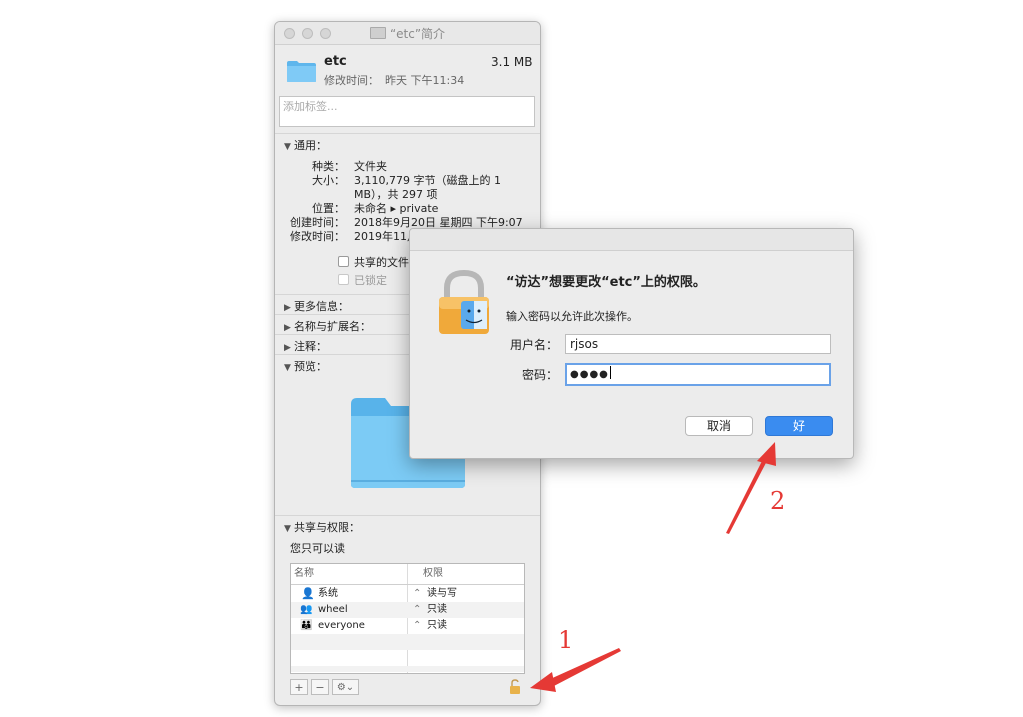 The width and height of the screenshot is (1023, 717). What do you see at coordinates (778, 501) in the screenshot?
I see `annotation-number-2: 2` at bounding box center [778, 501].